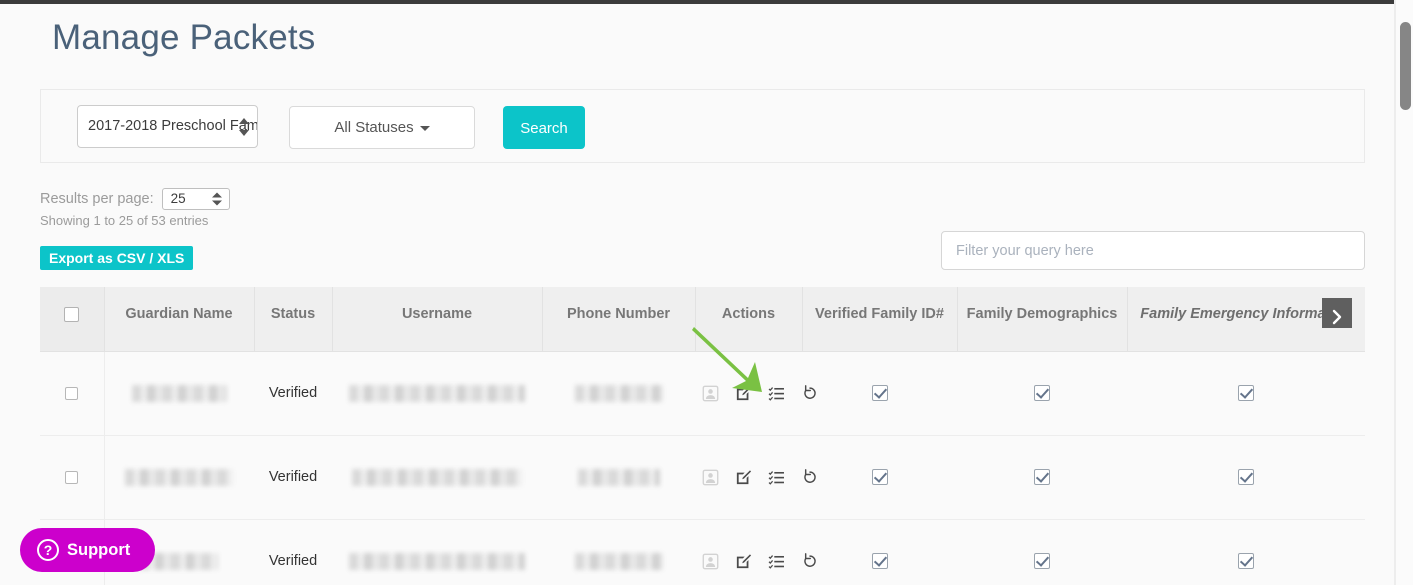 The image size is (1413, 585). I want to click on scroll-right-button, so click(1337, 313).